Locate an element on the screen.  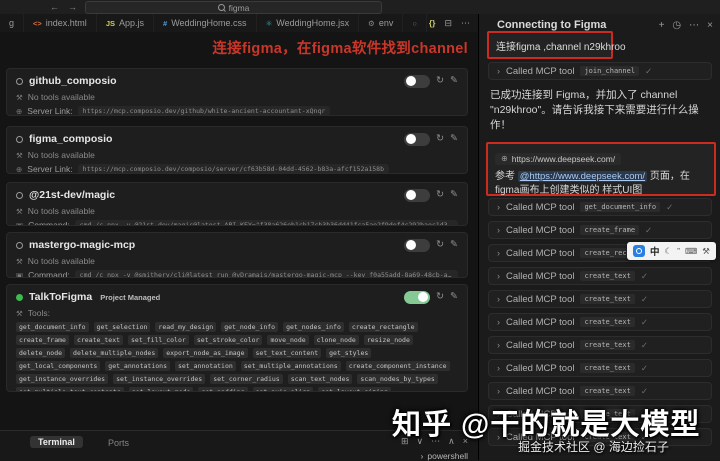
ime-moon-icon: ☾ is located at coordinates (669, 251).